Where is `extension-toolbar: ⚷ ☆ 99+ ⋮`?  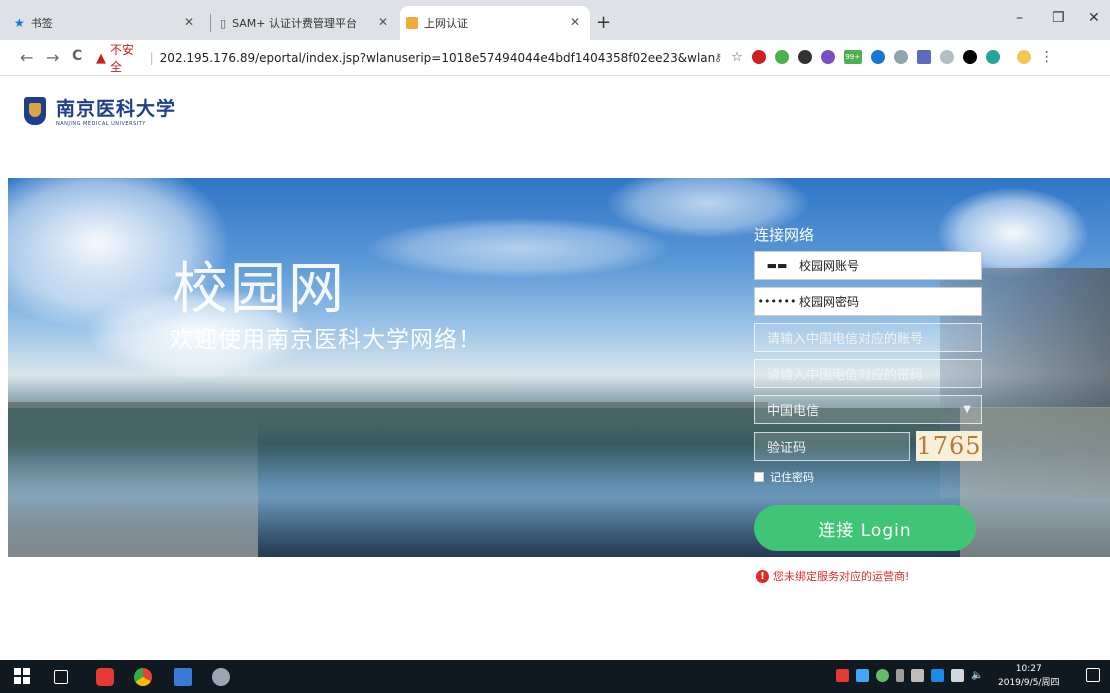 extension-toolbar: ⚷ ☆ 99+ ⋮ is located at coordinates (884, 57).